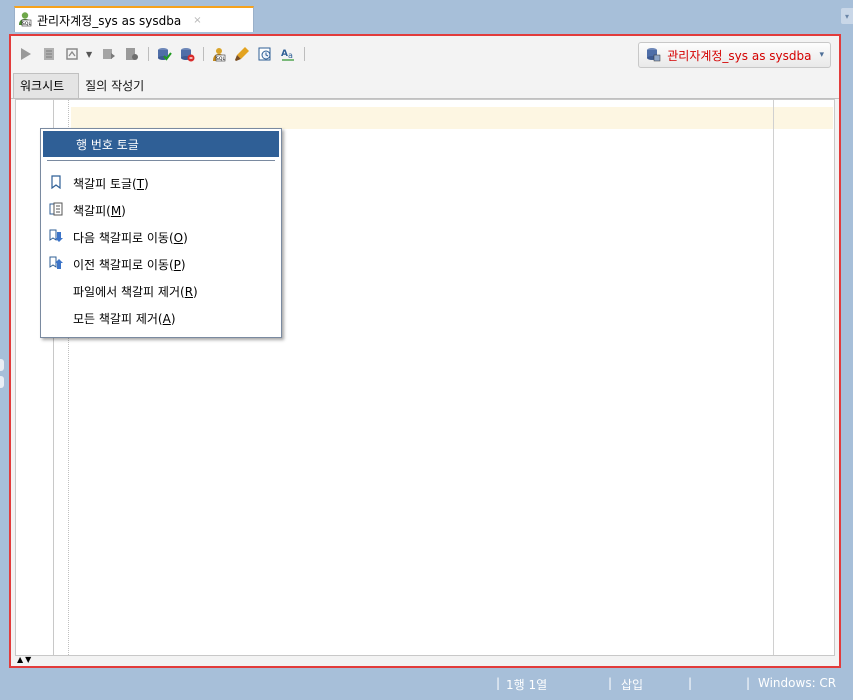  Describe the element at coordinates (425, 86) in the screenshot. I see `worksheet-subtabs: 워크시트 질의 작성기` at that location.